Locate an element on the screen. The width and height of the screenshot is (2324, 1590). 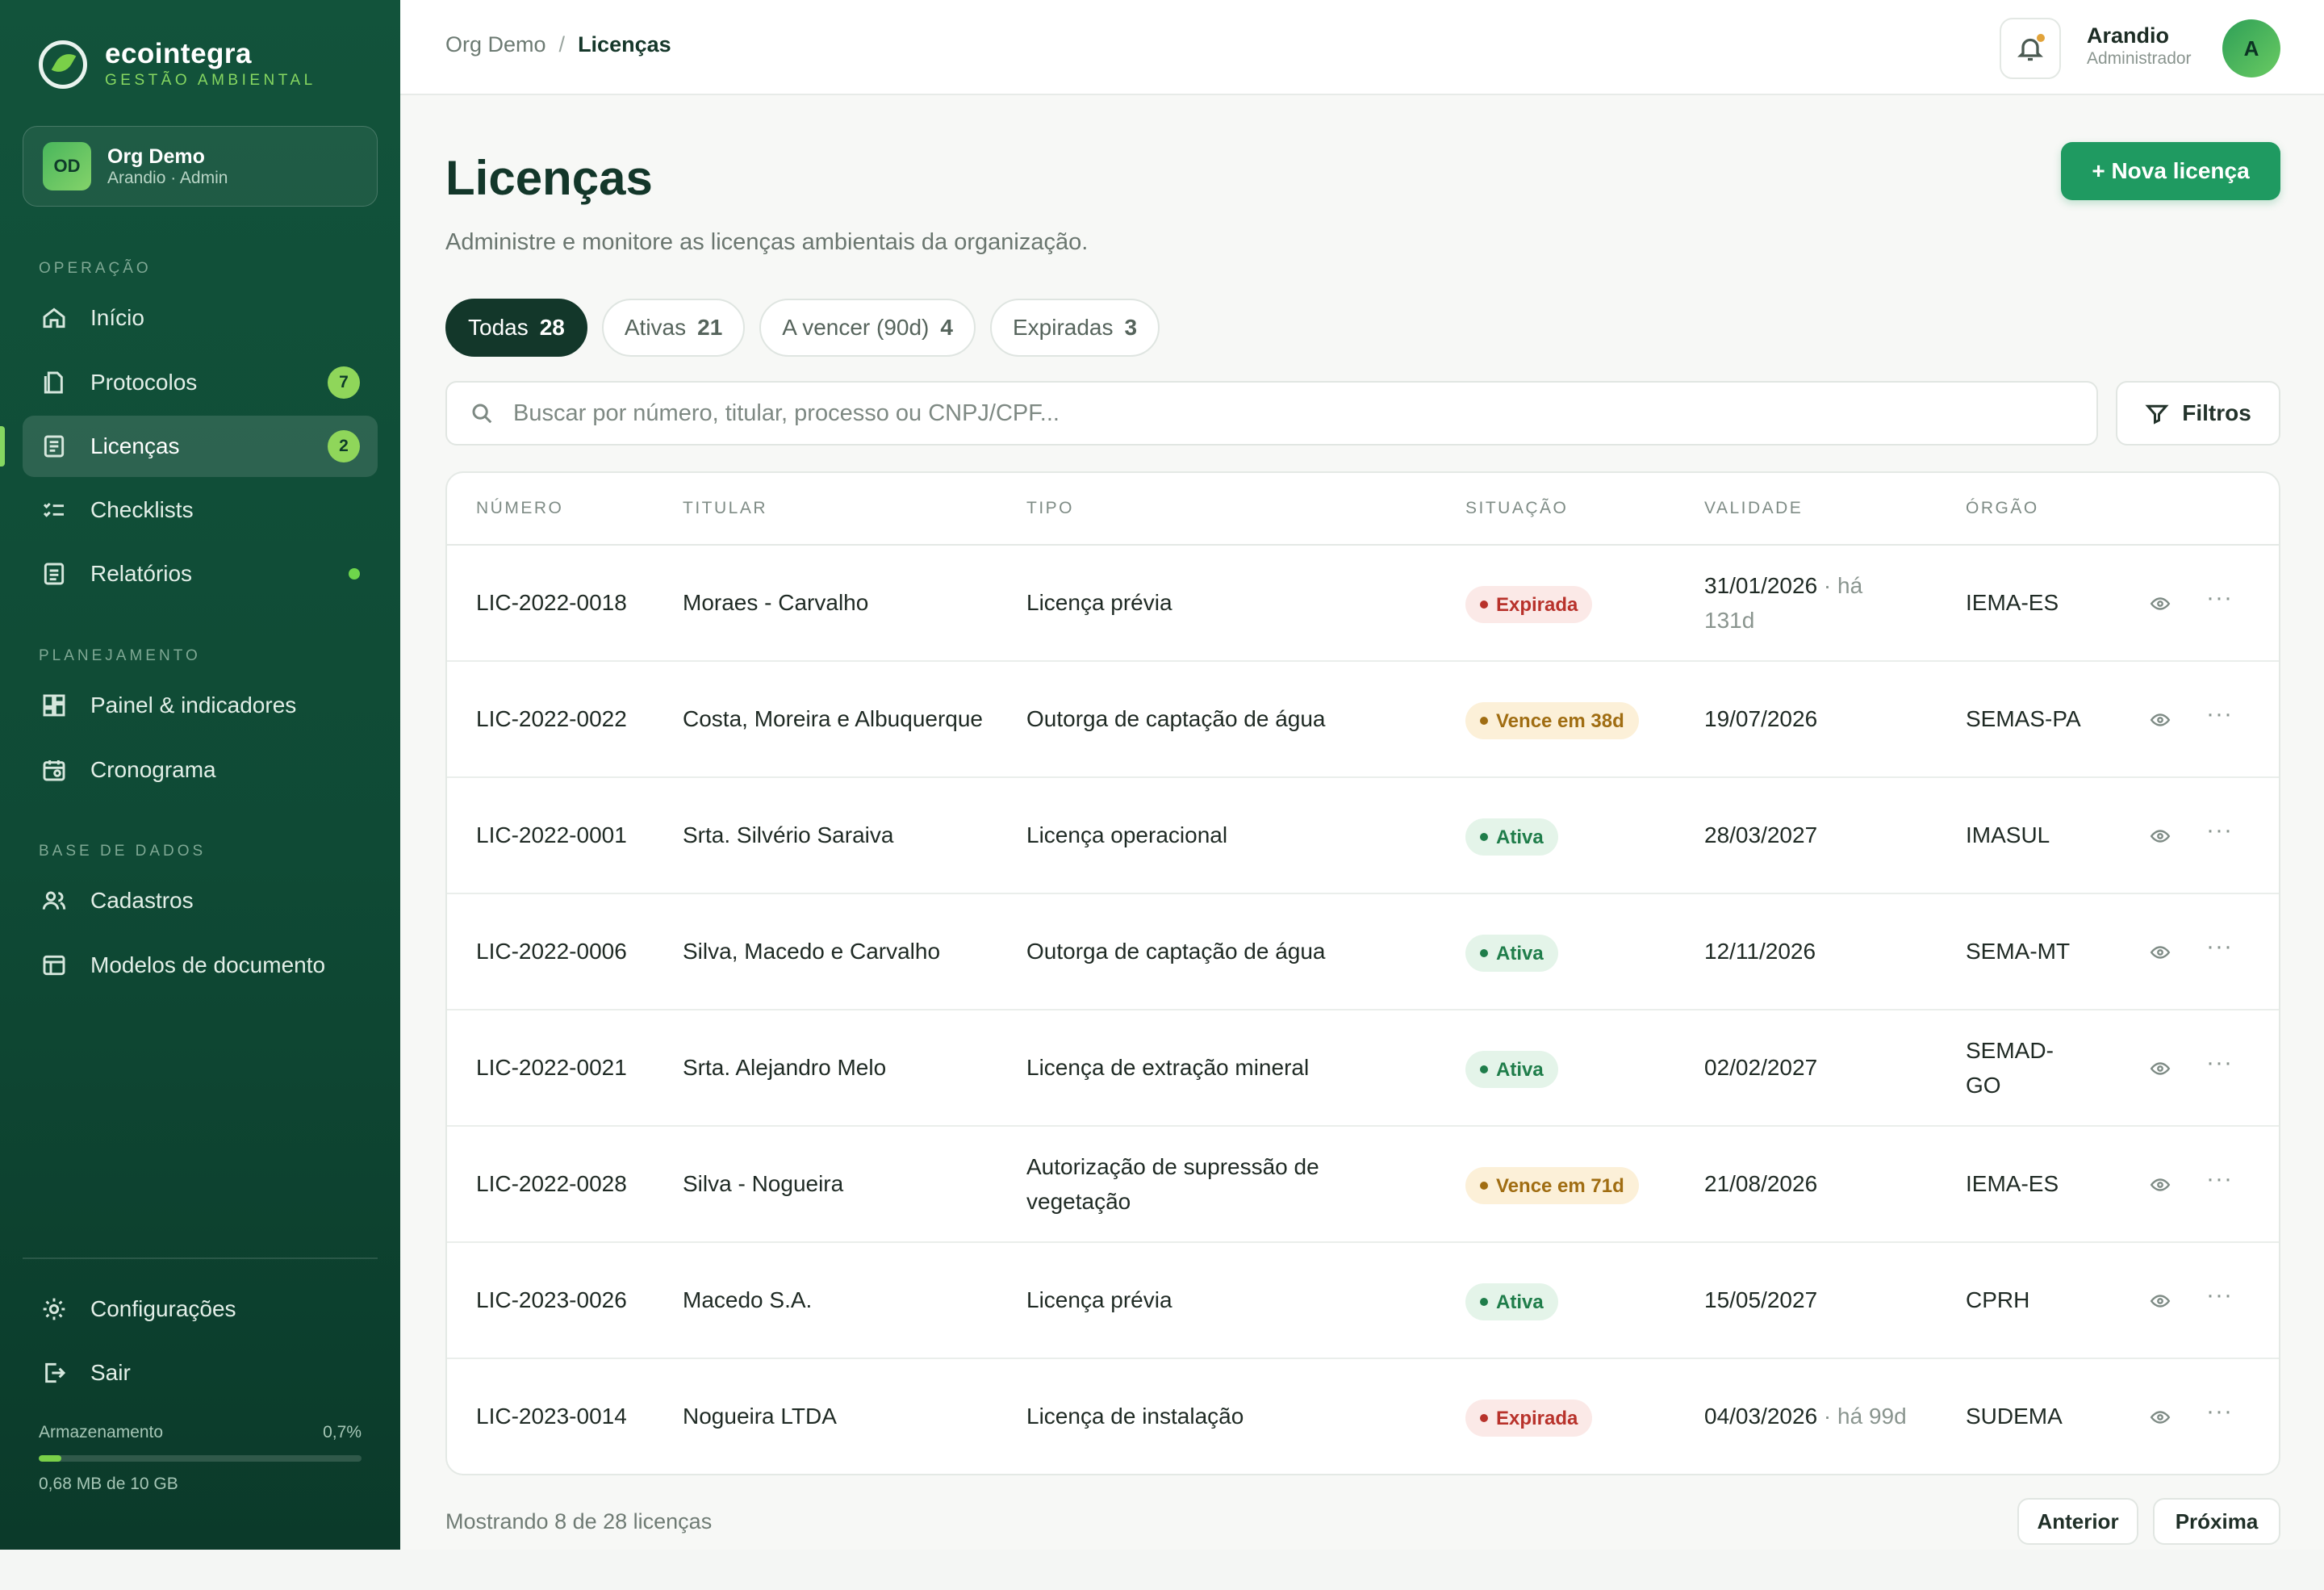
validity: 15/05/2027 is located at coordinates (1809, 1299).